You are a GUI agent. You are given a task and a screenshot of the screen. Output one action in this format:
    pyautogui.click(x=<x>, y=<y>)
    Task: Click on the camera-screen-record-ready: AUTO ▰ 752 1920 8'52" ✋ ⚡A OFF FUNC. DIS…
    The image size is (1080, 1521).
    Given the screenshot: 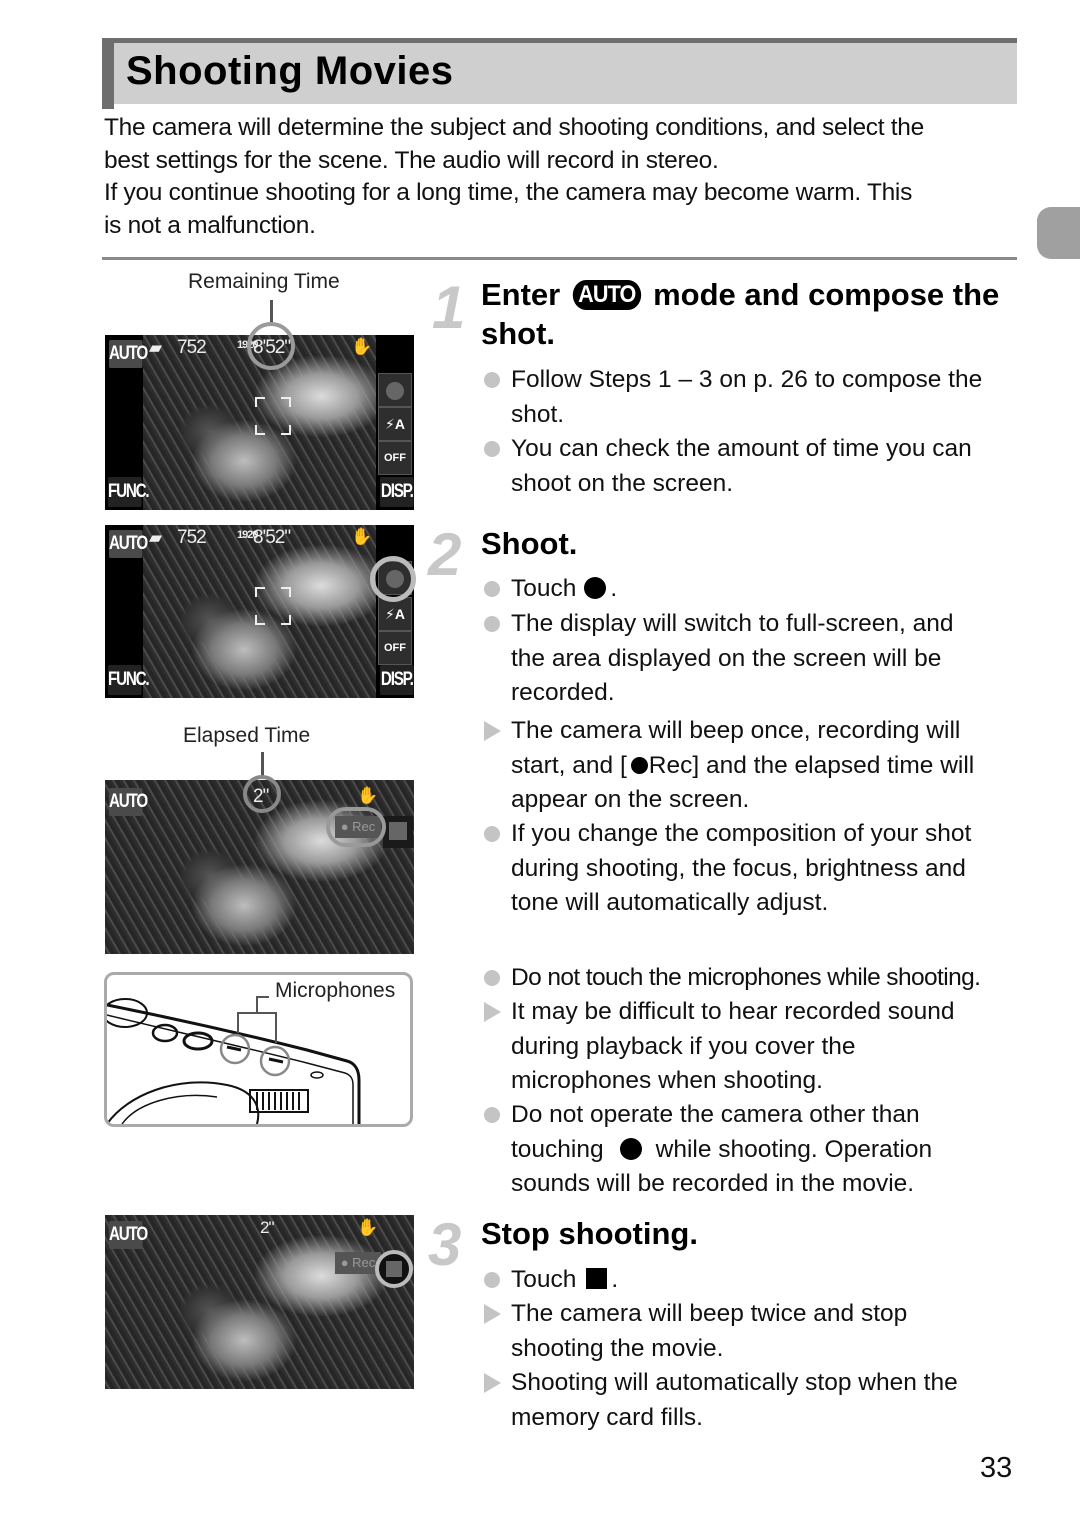 What is the action you would take?
    pyautogui.click(x=259, y=611)
    